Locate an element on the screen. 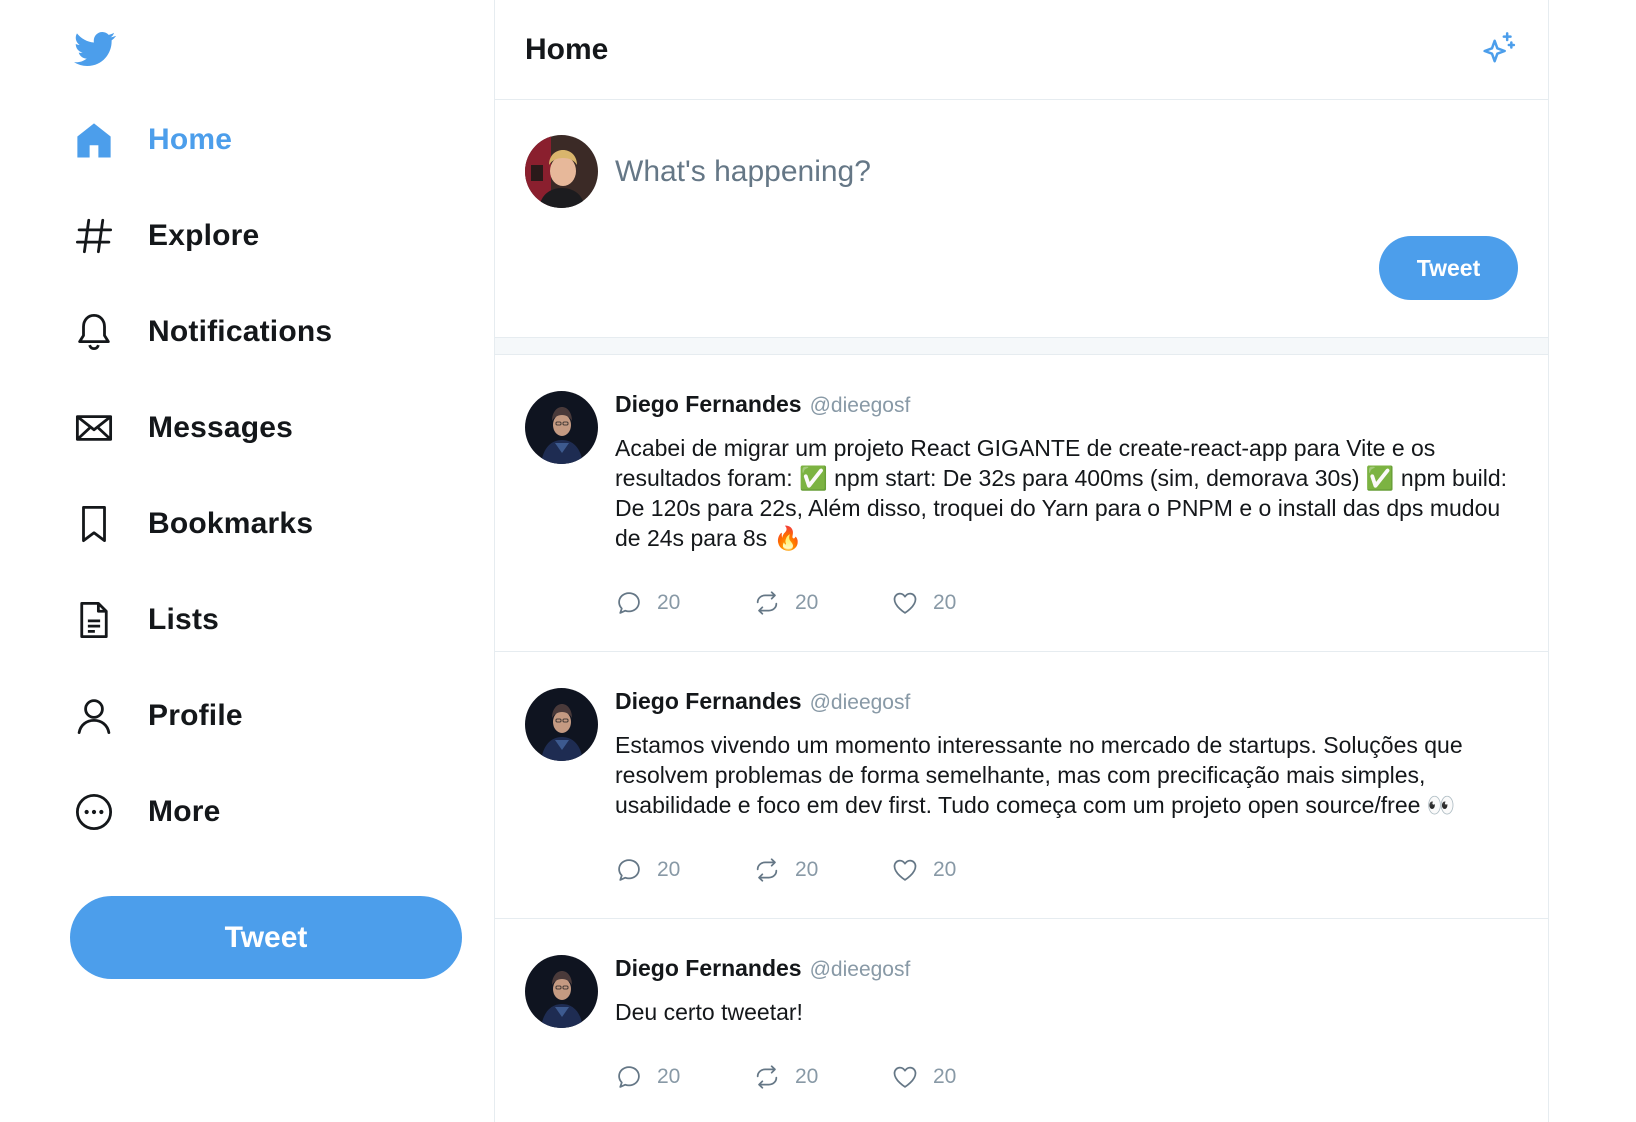  nav-item-messages: Messages is located at coordinates (202, 428).